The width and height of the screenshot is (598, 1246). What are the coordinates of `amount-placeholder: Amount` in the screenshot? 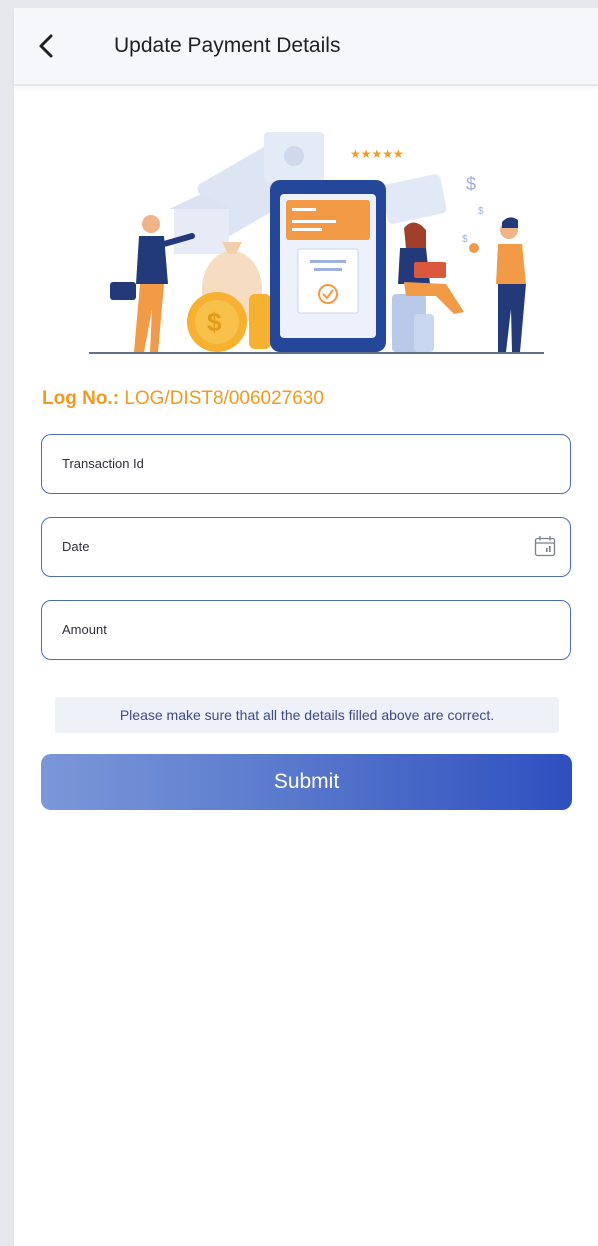 It's located at (84, 629).